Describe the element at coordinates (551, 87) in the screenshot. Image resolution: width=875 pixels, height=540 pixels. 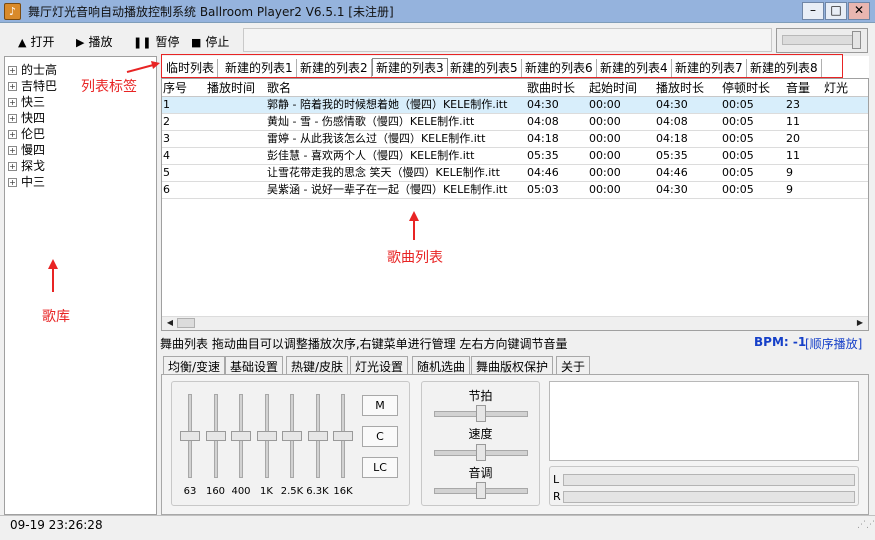
I see `column-header: 歌曲时长` at that location.